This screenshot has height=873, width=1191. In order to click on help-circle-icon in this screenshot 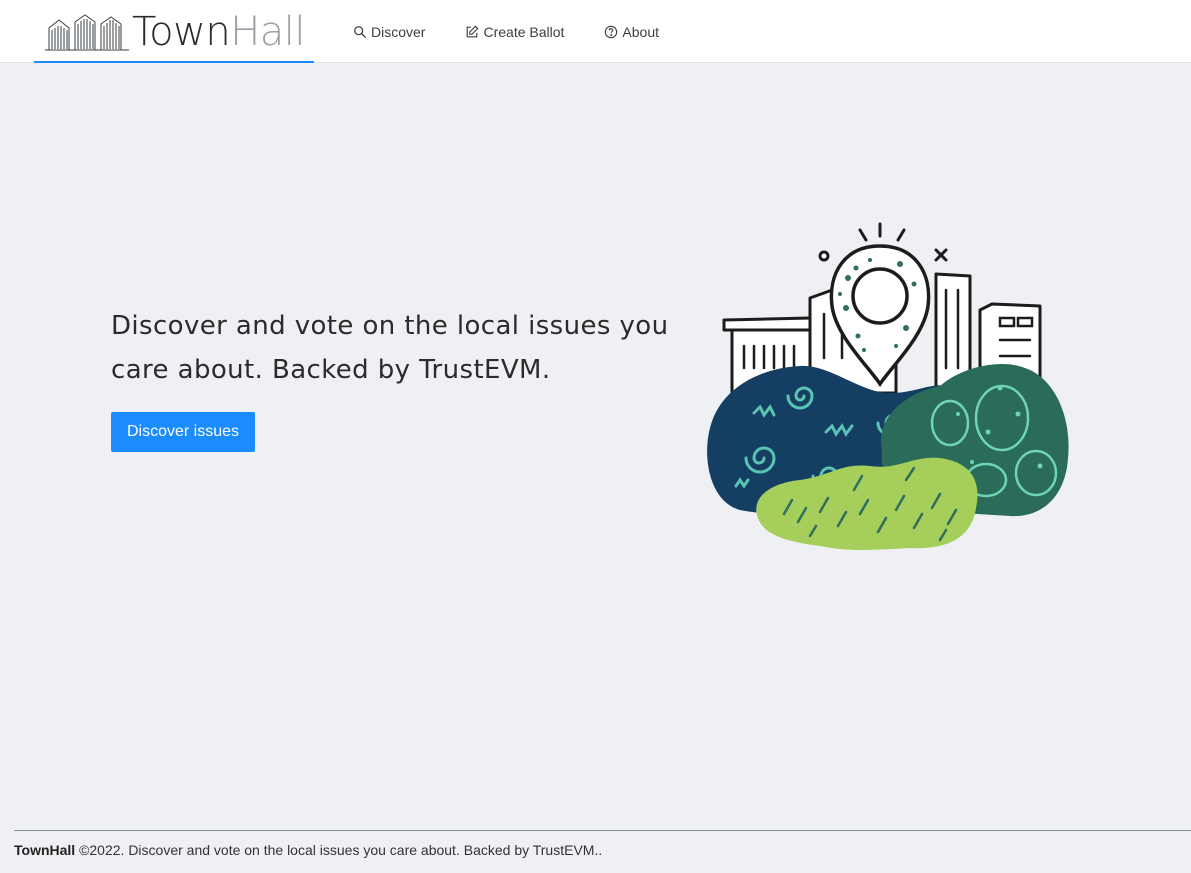, I will do `click(611, 32)`.